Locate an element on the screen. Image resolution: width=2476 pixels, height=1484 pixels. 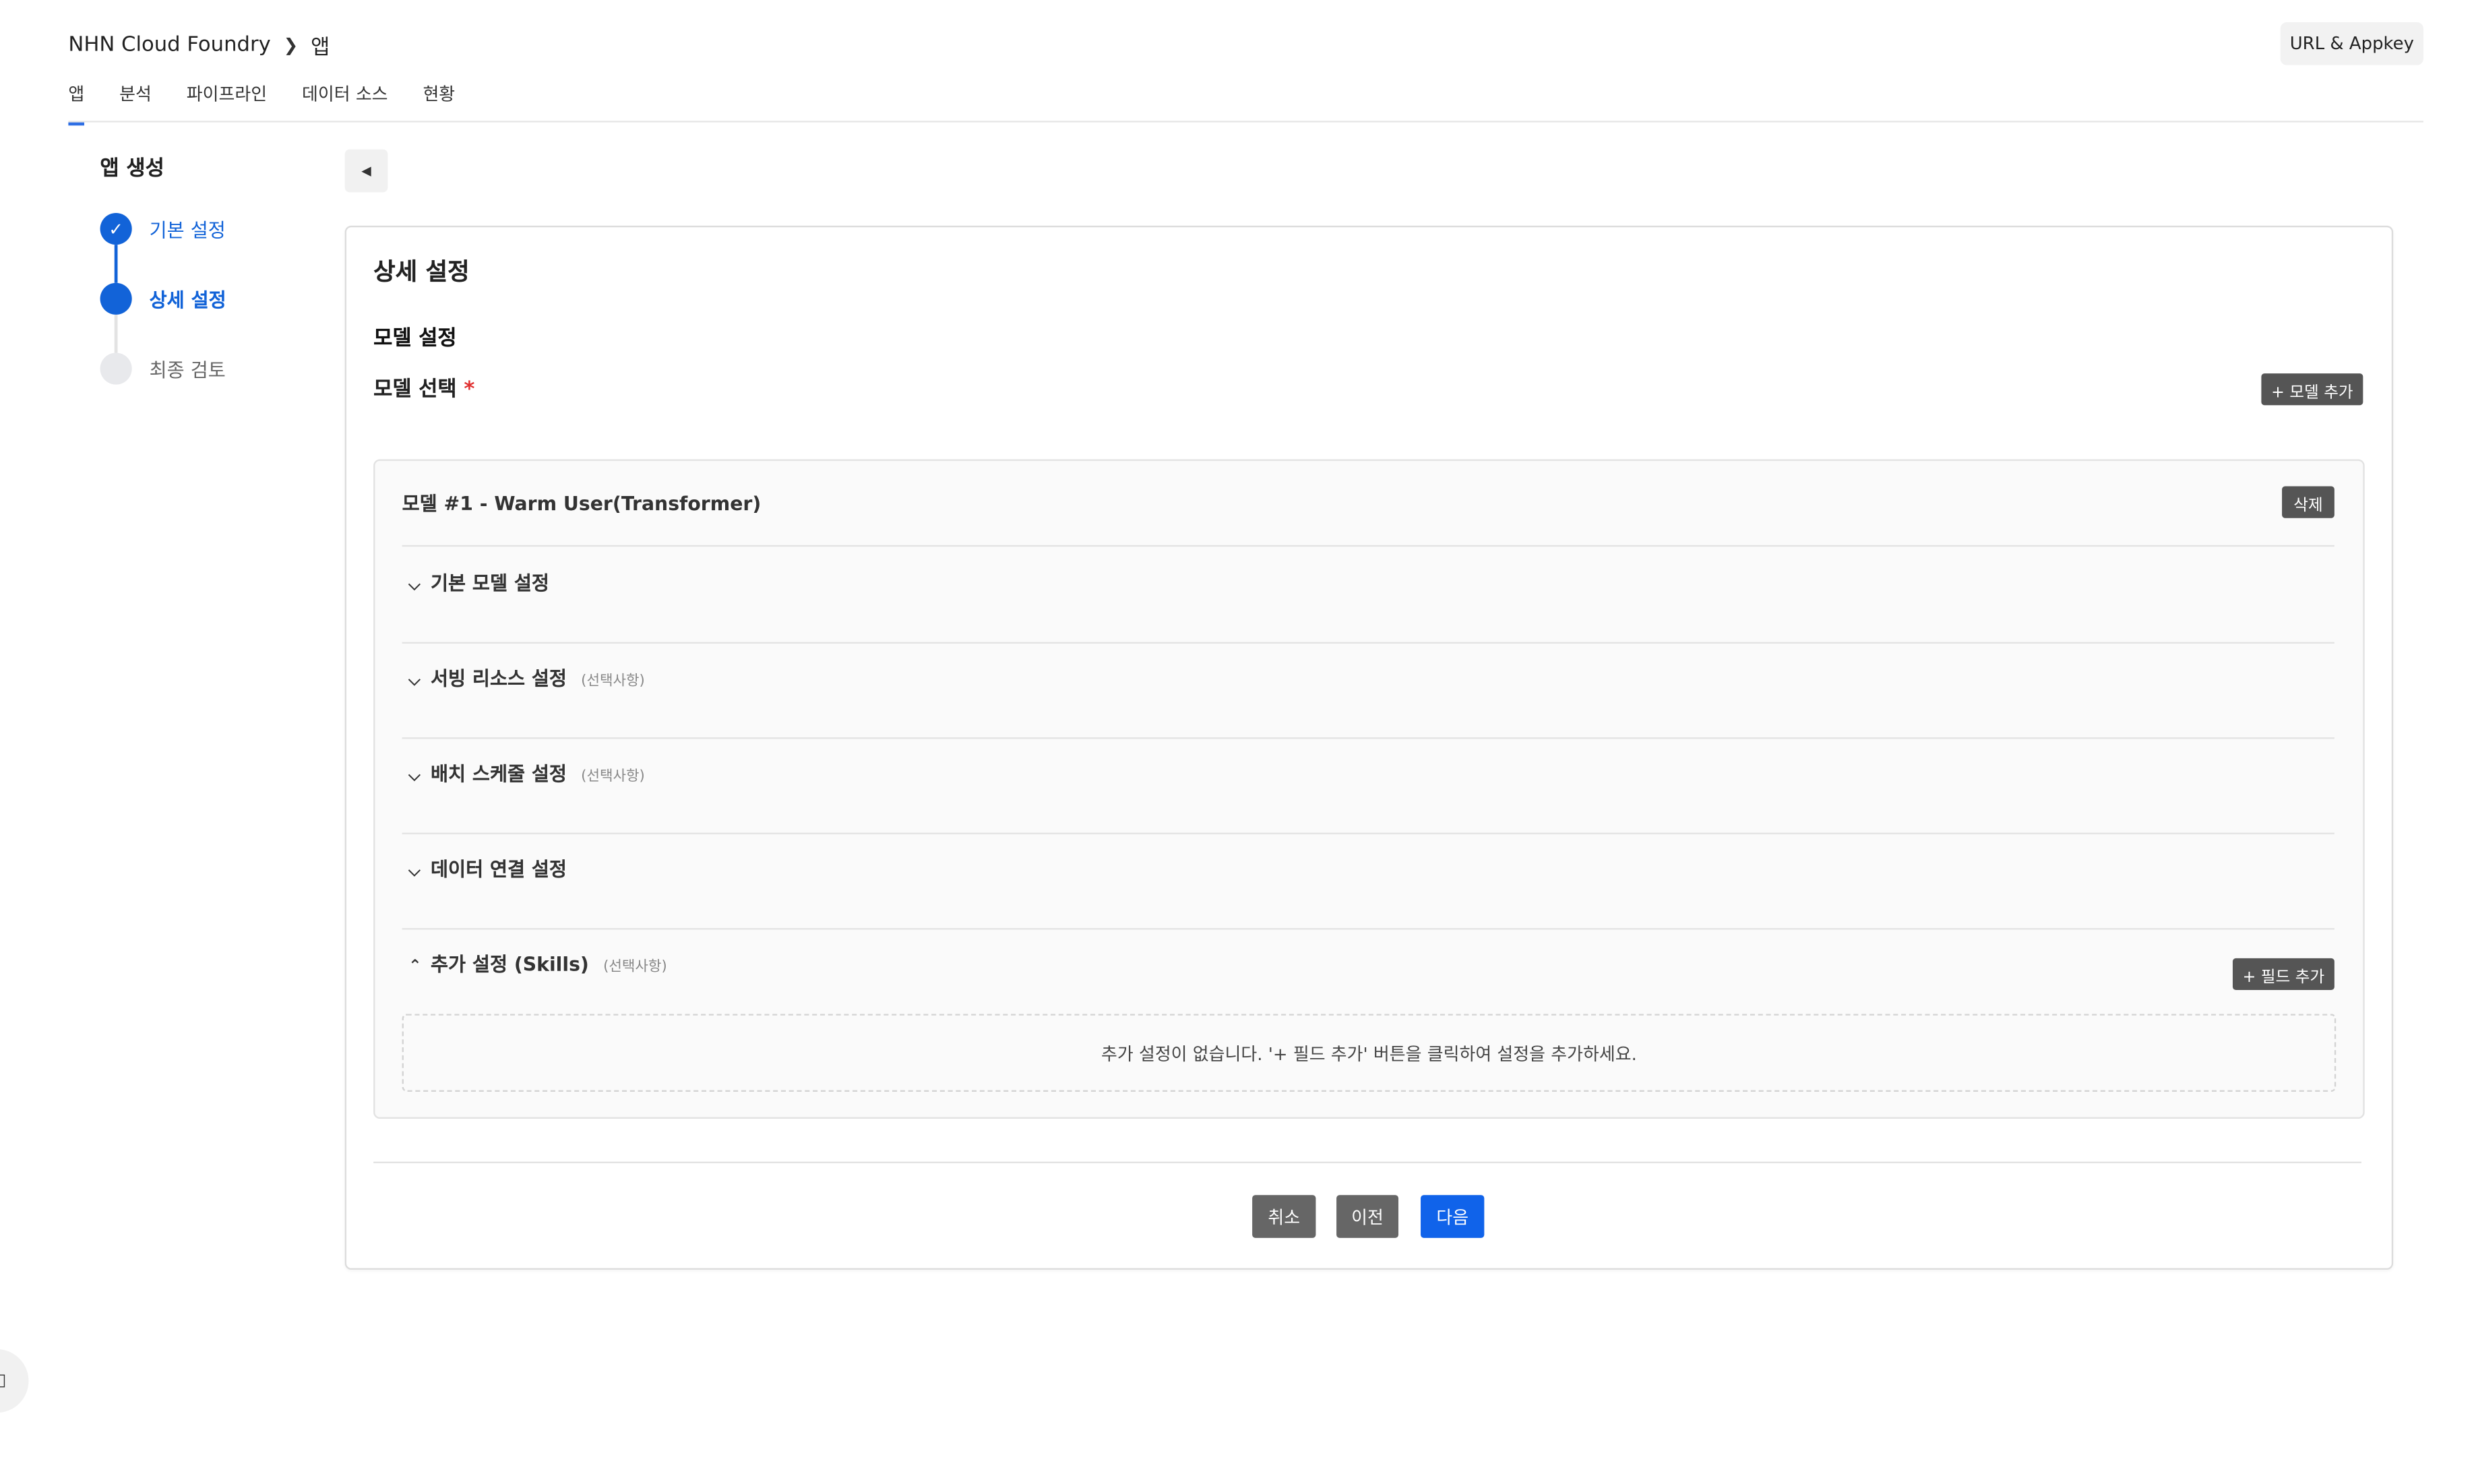
step-current-dot is located at coordinates (116, 298).